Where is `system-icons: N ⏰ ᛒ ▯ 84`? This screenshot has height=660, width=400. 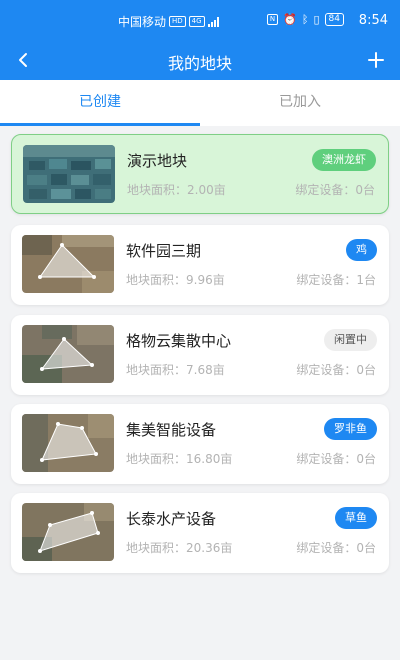
system-icons: N ⏰ ᛒ ▯ 84 is located at coordinates (305, 19).